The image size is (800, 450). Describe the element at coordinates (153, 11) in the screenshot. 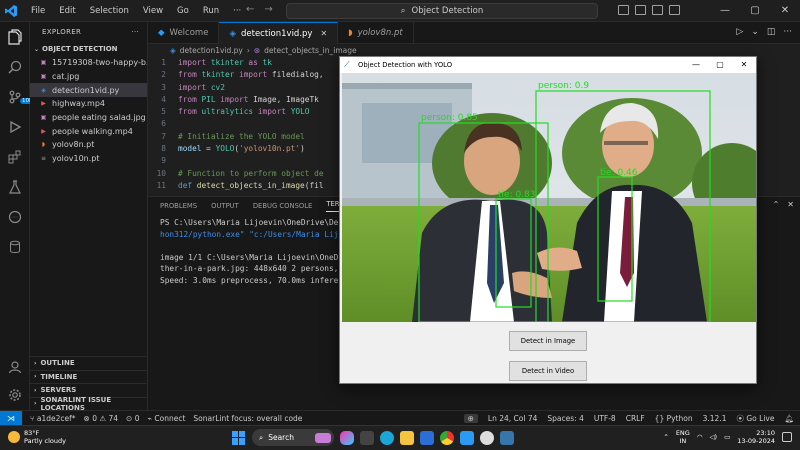

I see `menu-view: View` at that location.